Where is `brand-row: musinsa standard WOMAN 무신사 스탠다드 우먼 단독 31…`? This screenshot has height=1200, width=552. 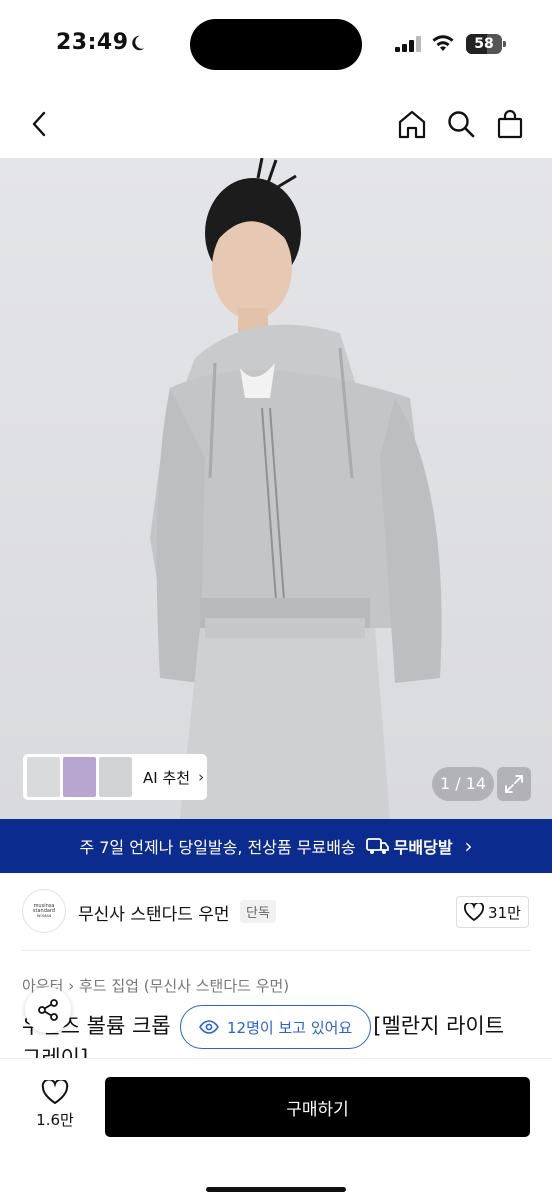
brand-row: musinsa standard WOMAN 무신사 스탠다드 우먼 단독 31… is located at coordinates (276, 913).